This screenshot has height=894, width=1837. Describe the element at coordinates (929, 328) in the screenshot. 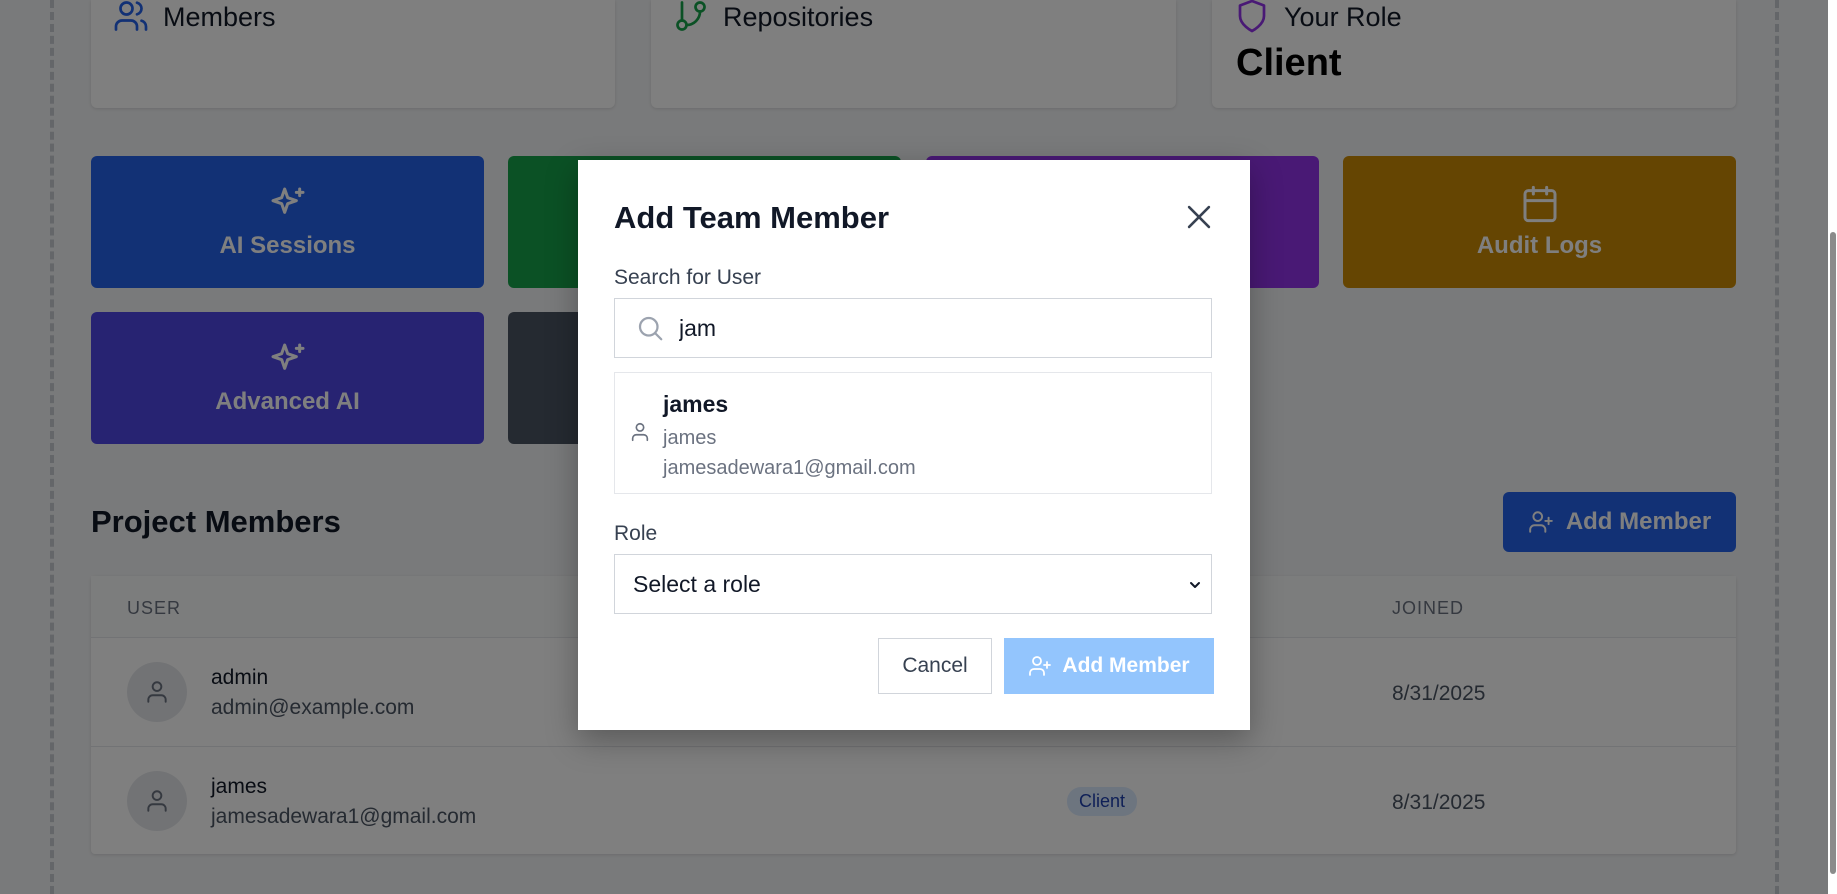

I see `search-input` at that location.